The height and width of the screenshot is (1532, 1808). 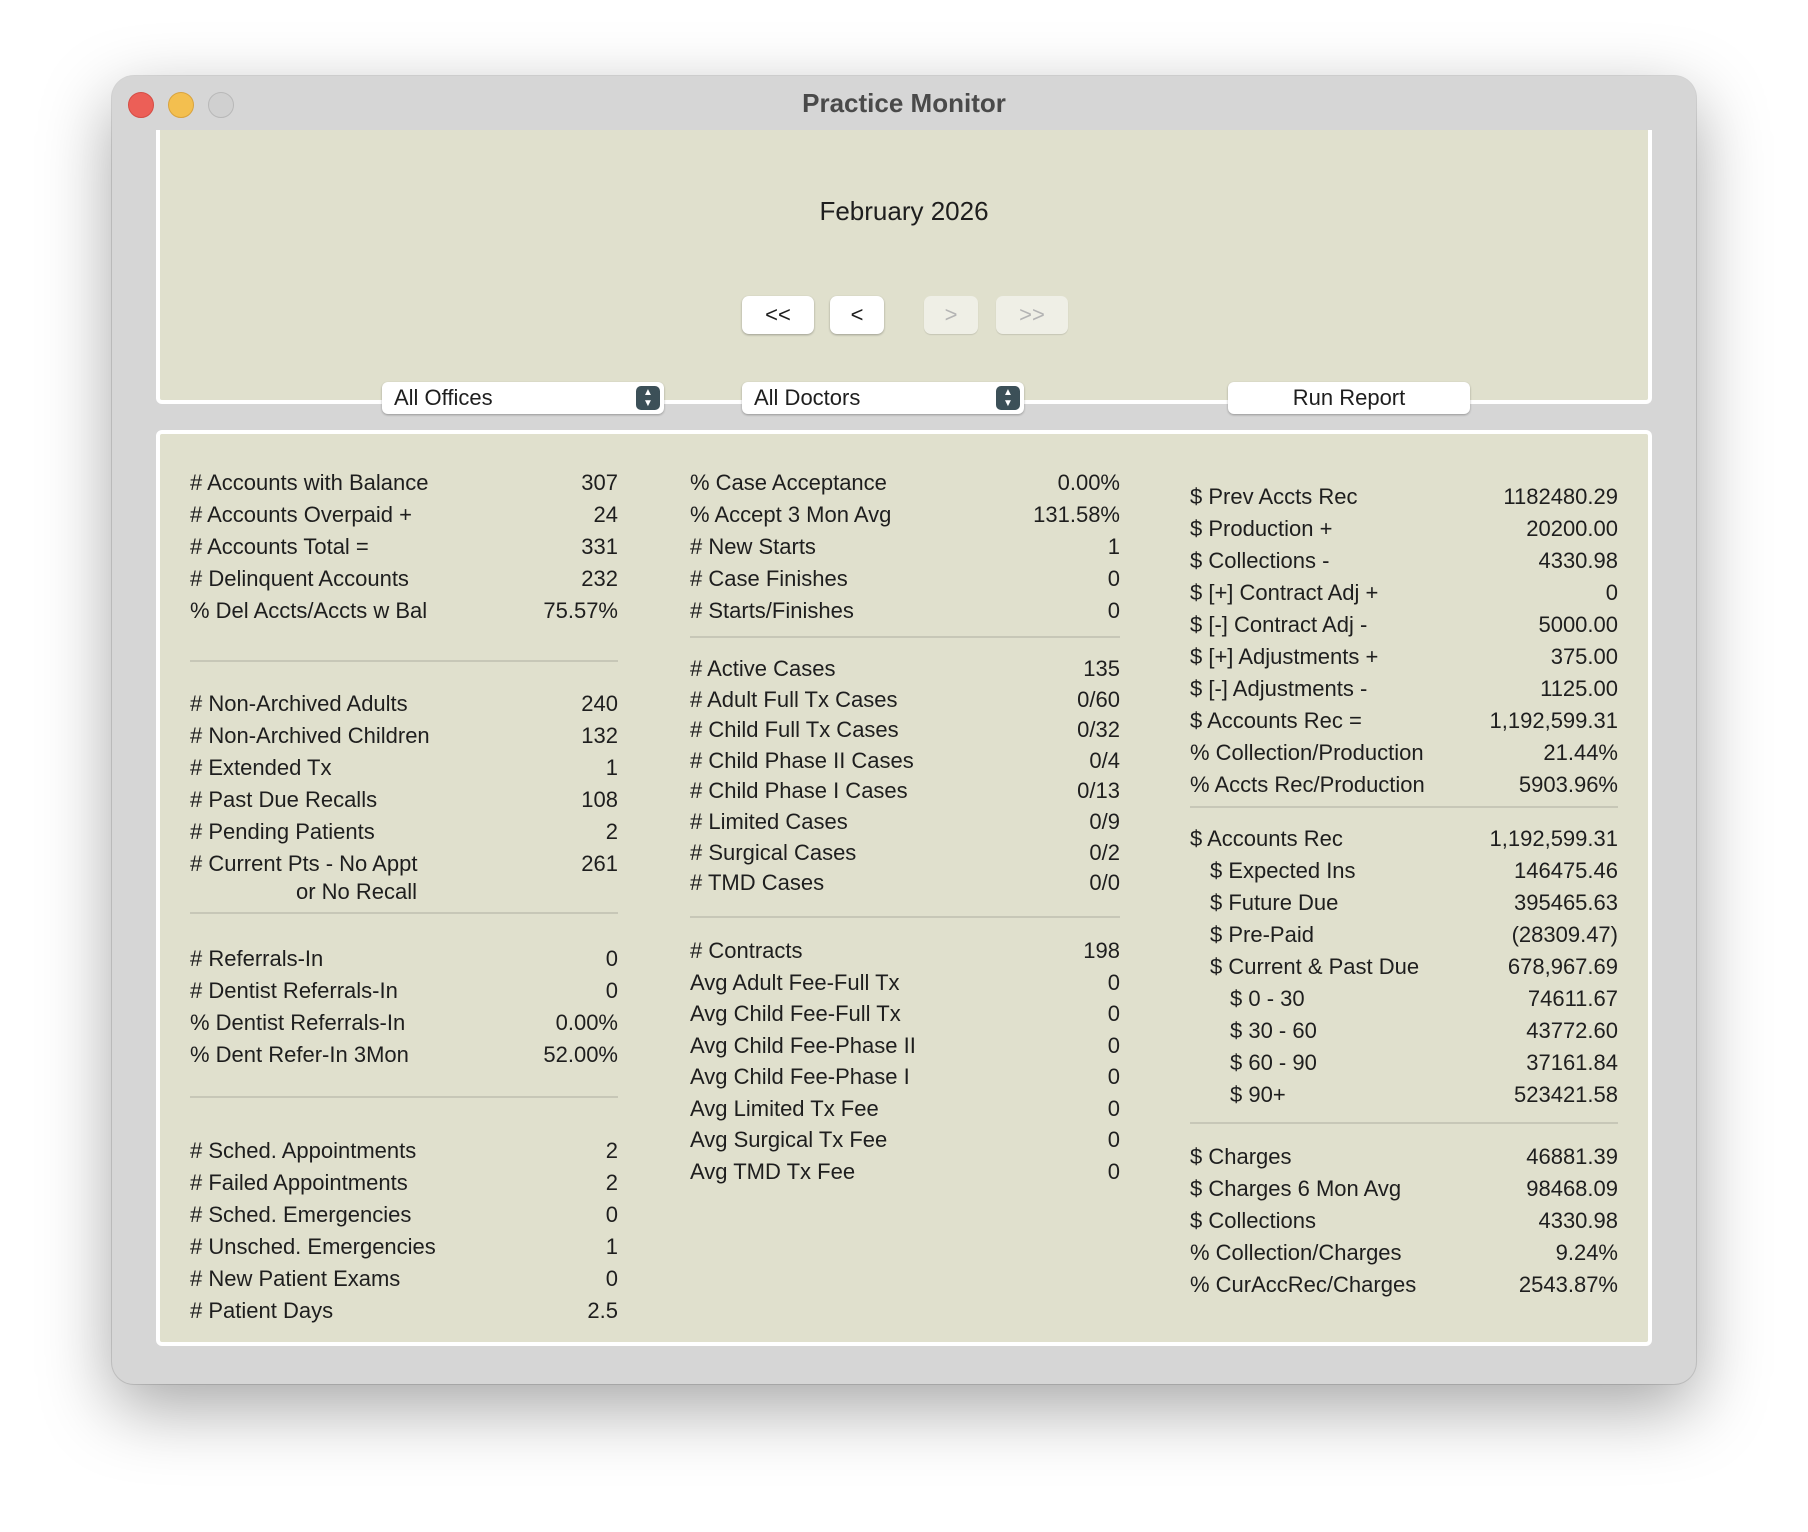 What do you see at coordinates (523, 398) in the screenshot?
I see `office-select: All Offices ▲ ▼` at bounding box center [523, 398].